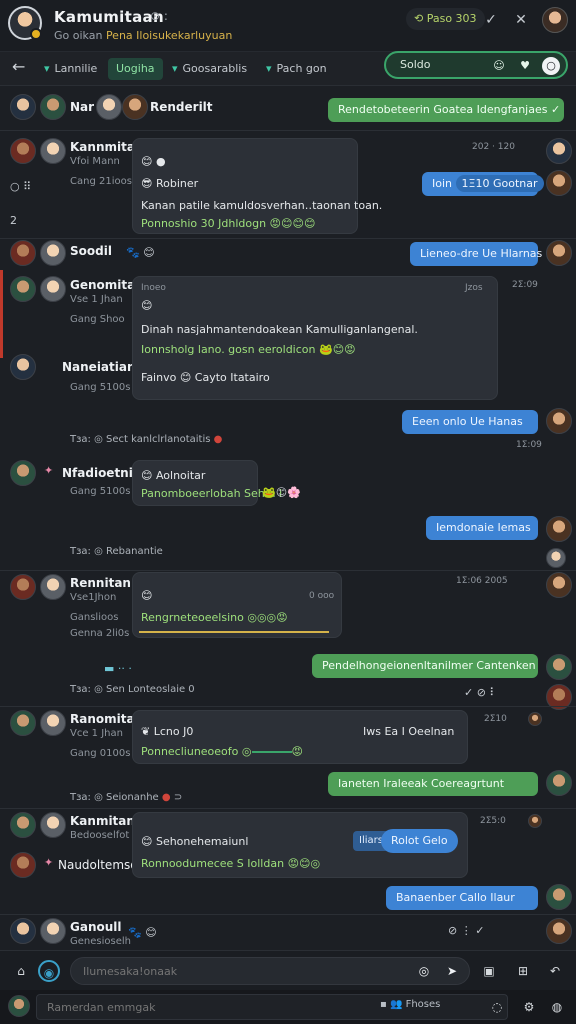 This screenshot has height=1024, width=576. Describe the element at coordinates (521, 20) in the screenshot. I see `tools-icon: ✕` at that location.